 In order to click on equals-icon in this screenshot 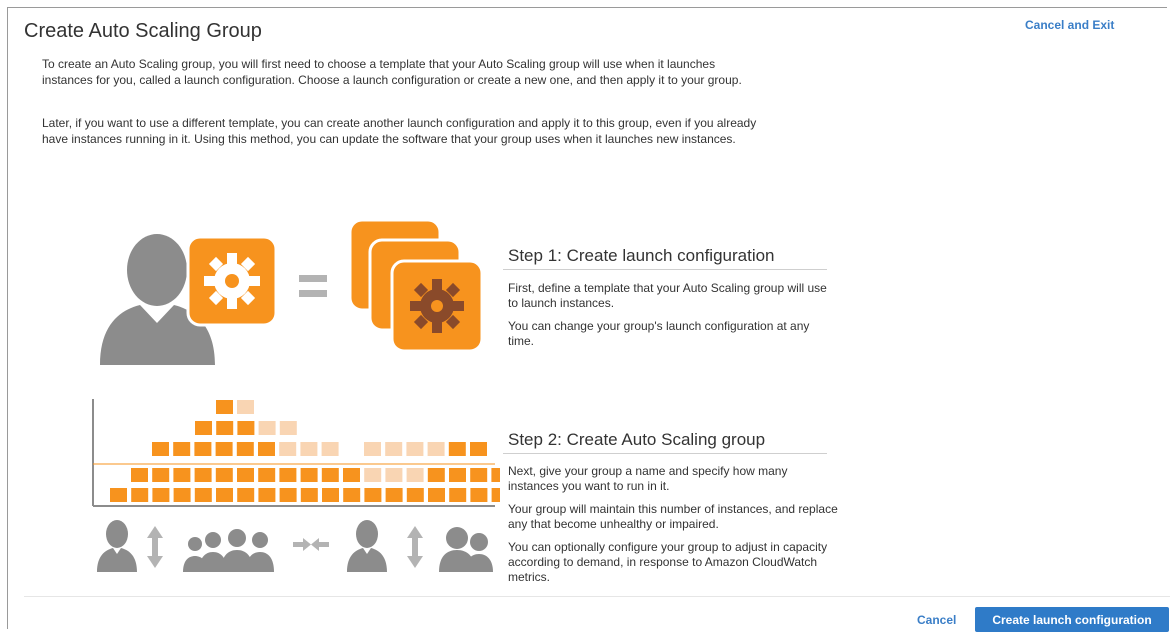, I will do `click(313, 286)`.